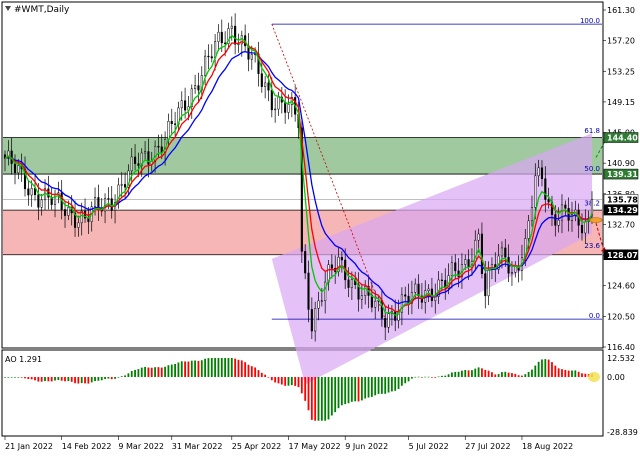 Image resolution: width=640 pixels, height=459 pixels. I want to click on indicator-axis-label: -28.839, so click(622, 432).